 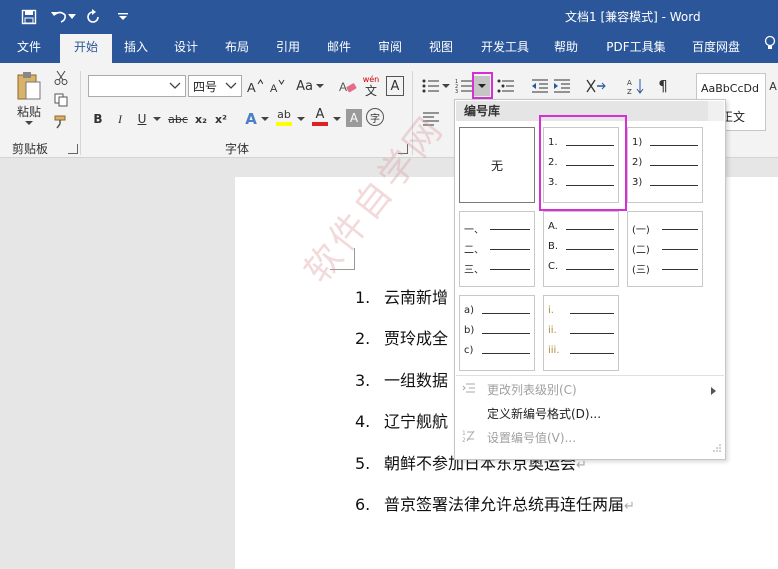 What do you see at coordinates (773, 86) in the screenshot?
I see `style-next-partial: A` at bounding box center [773, 86].